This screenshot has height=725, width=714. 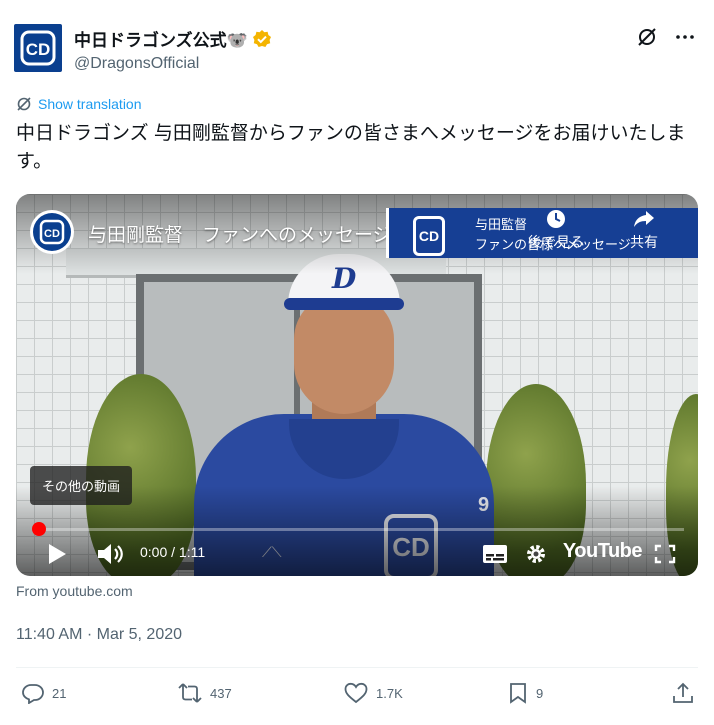 I want to click on clock-icon, so click(x=556, y=220).